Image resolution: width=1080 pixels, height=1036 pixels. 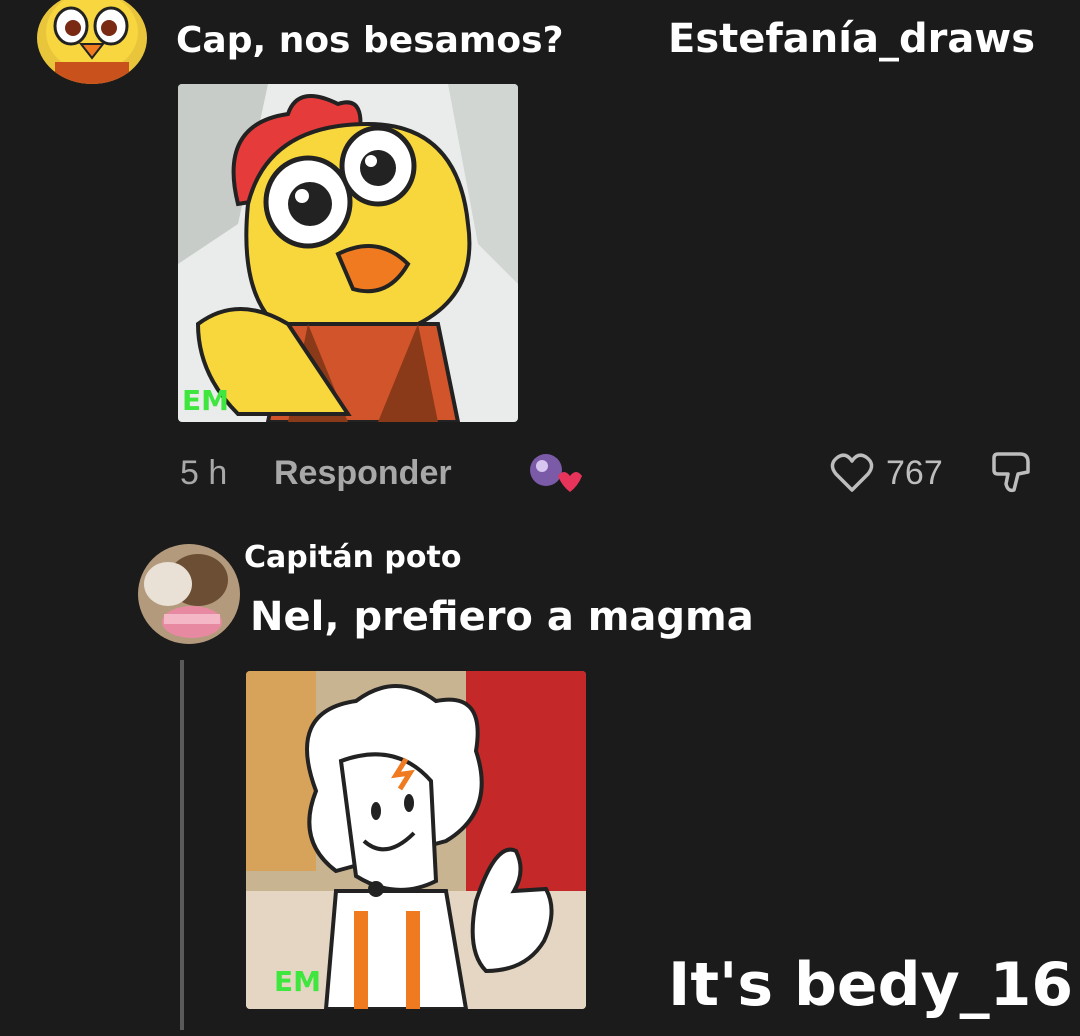 I want to click on reply-author: Capitán poto, so click(x=352, y=557).